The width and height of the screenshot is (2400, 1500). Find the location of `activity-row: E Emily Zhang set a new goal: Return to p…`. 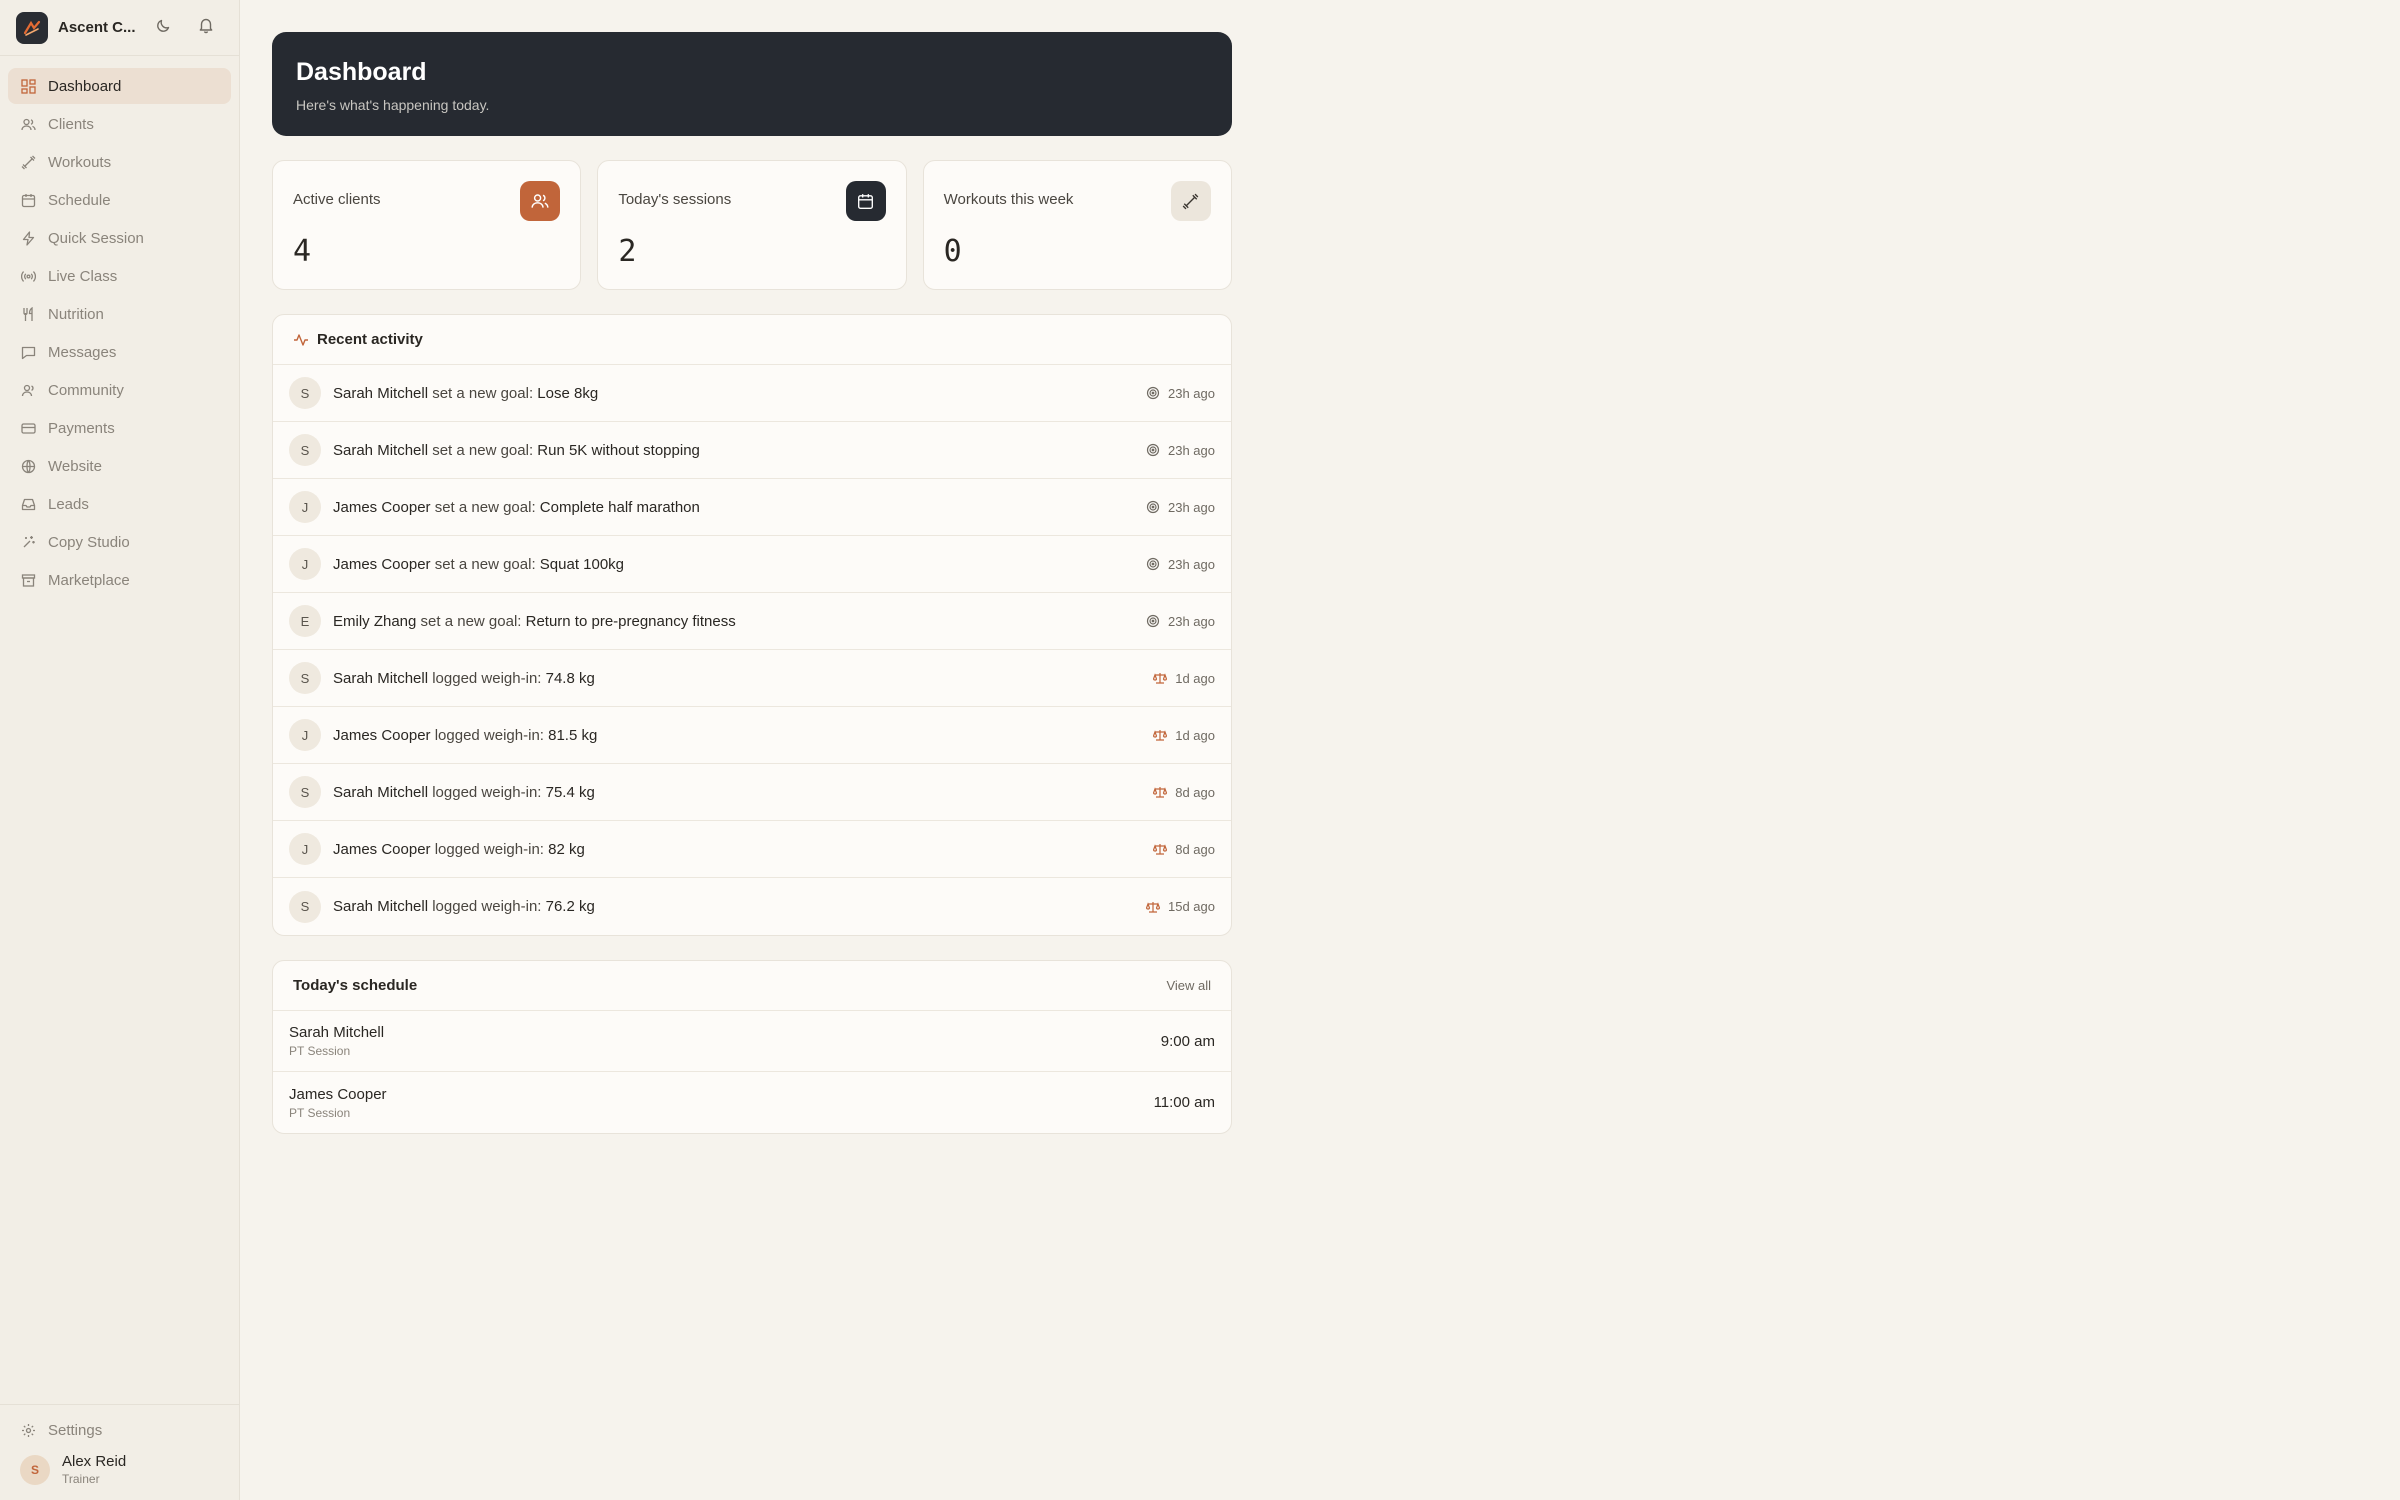

activity-row: E Emily Zhang set a new goal: Return to p… is located at coordinates (752, 621).